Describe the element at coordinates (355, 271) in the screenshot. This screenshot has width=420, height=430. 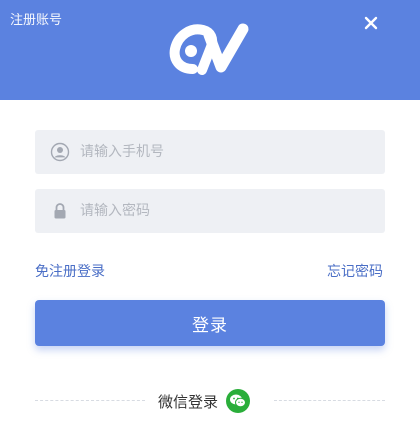
I see `forgot-password-link: 忘记密码` at that location.